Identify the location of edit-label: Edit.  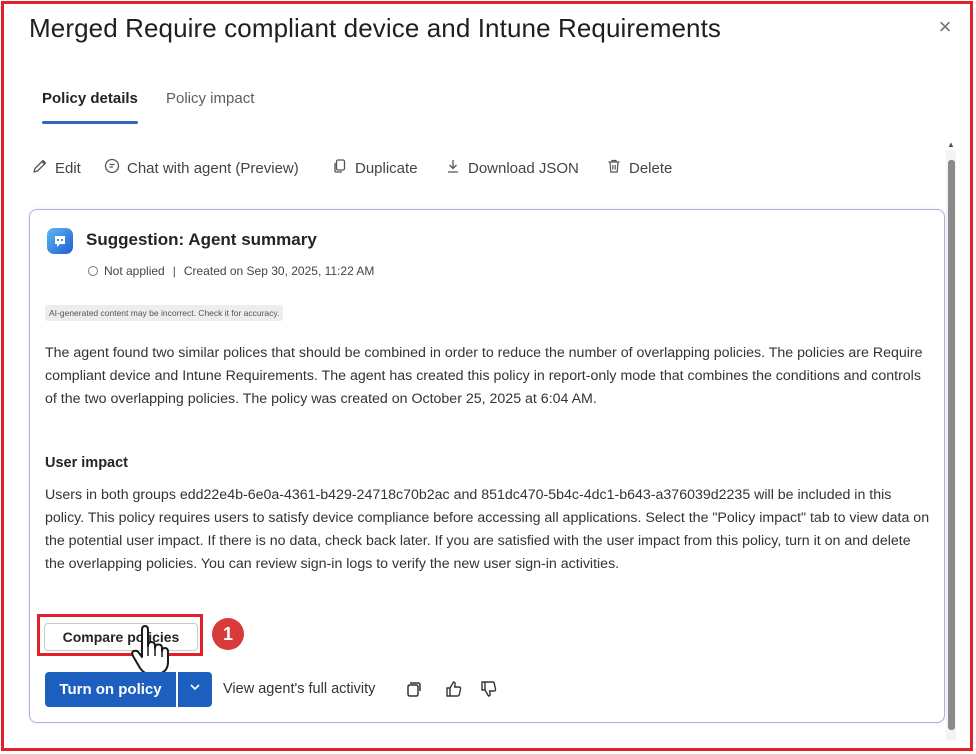
(68, 168).